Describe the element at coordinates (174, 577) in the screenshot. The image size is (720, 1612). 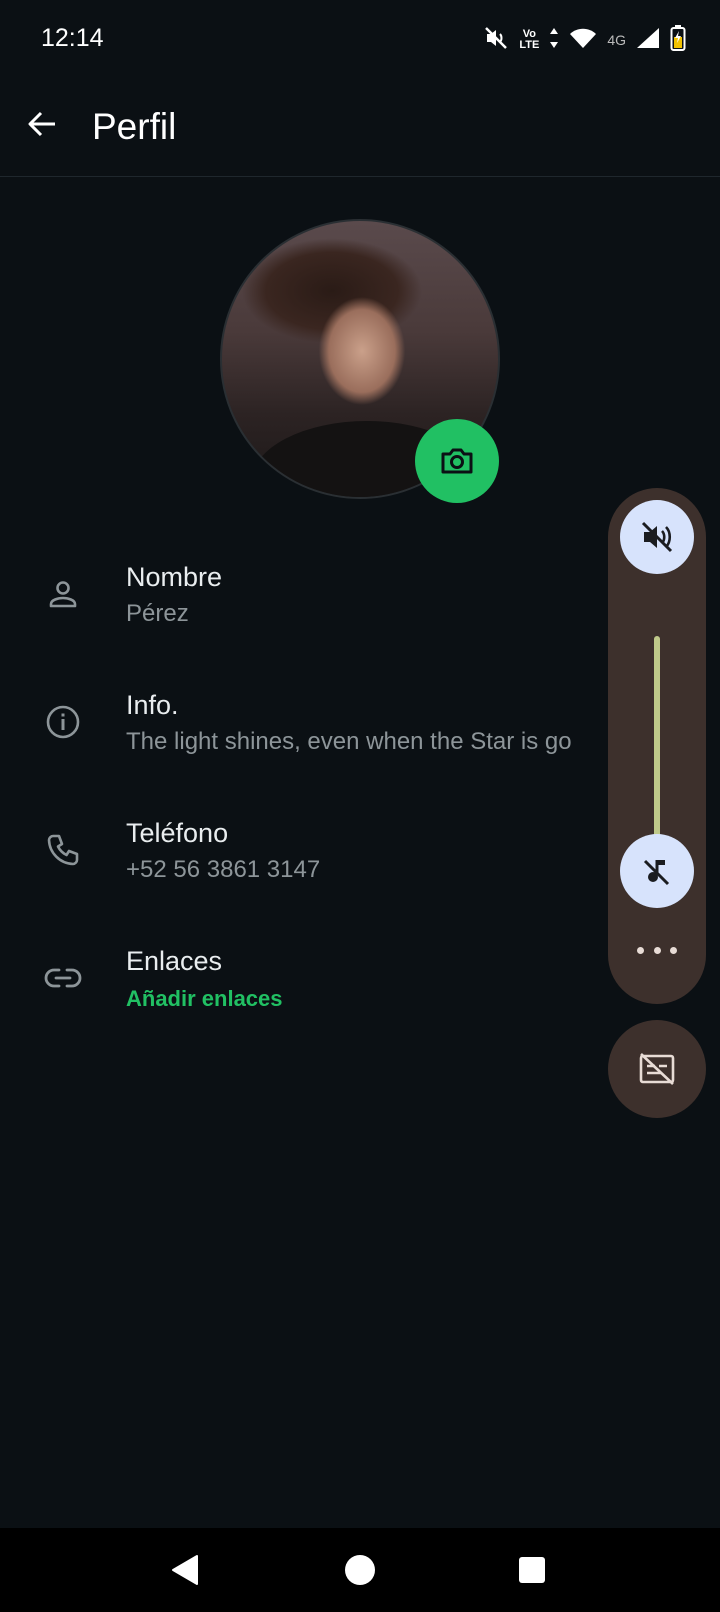
I see `row-name-label: Nombre` at that location.